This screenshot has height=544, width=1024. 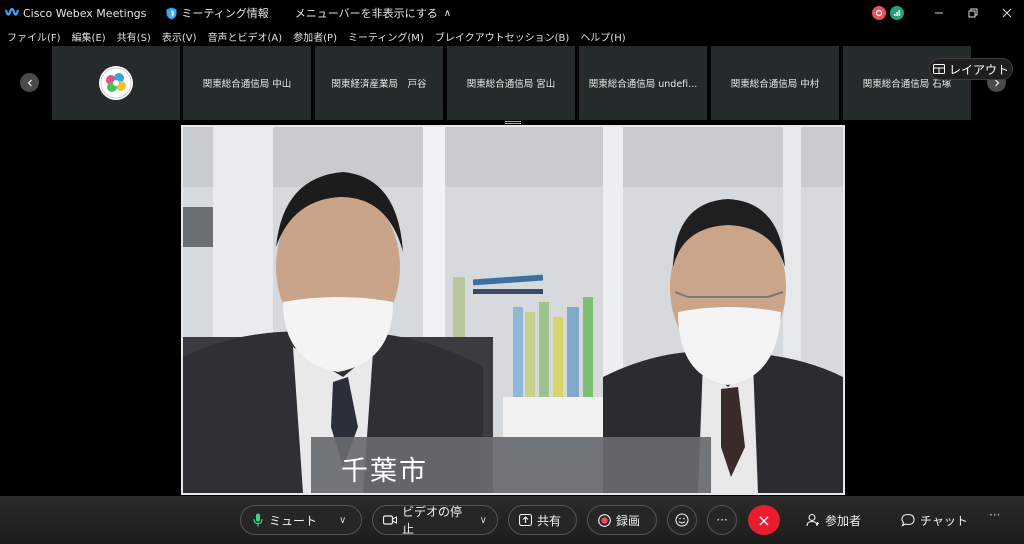 I want to click on participant-tile: 関東総合通信局 中山, so click(x=247, y=83).